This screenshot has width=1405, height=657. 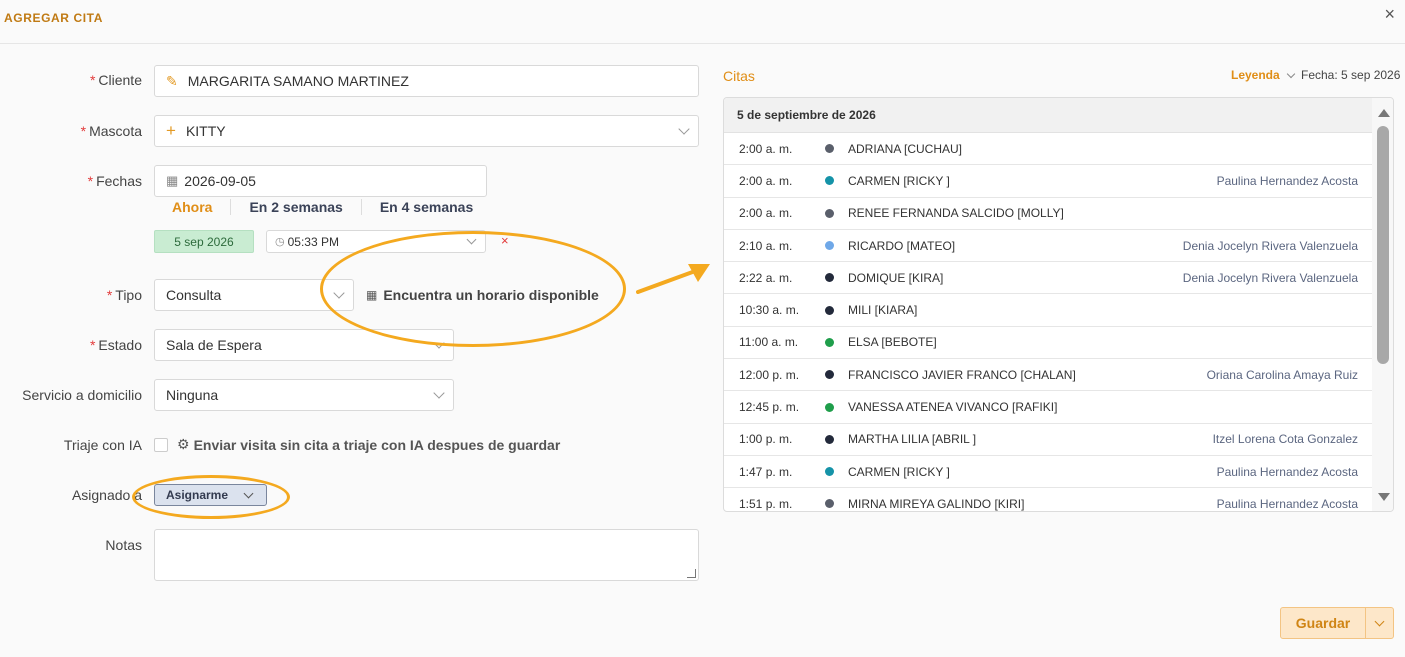 What do you see at coordinates (210, 495) in the screenshot?
I see `assign-me-button: Asignarme` at bounding box center [210, 495].